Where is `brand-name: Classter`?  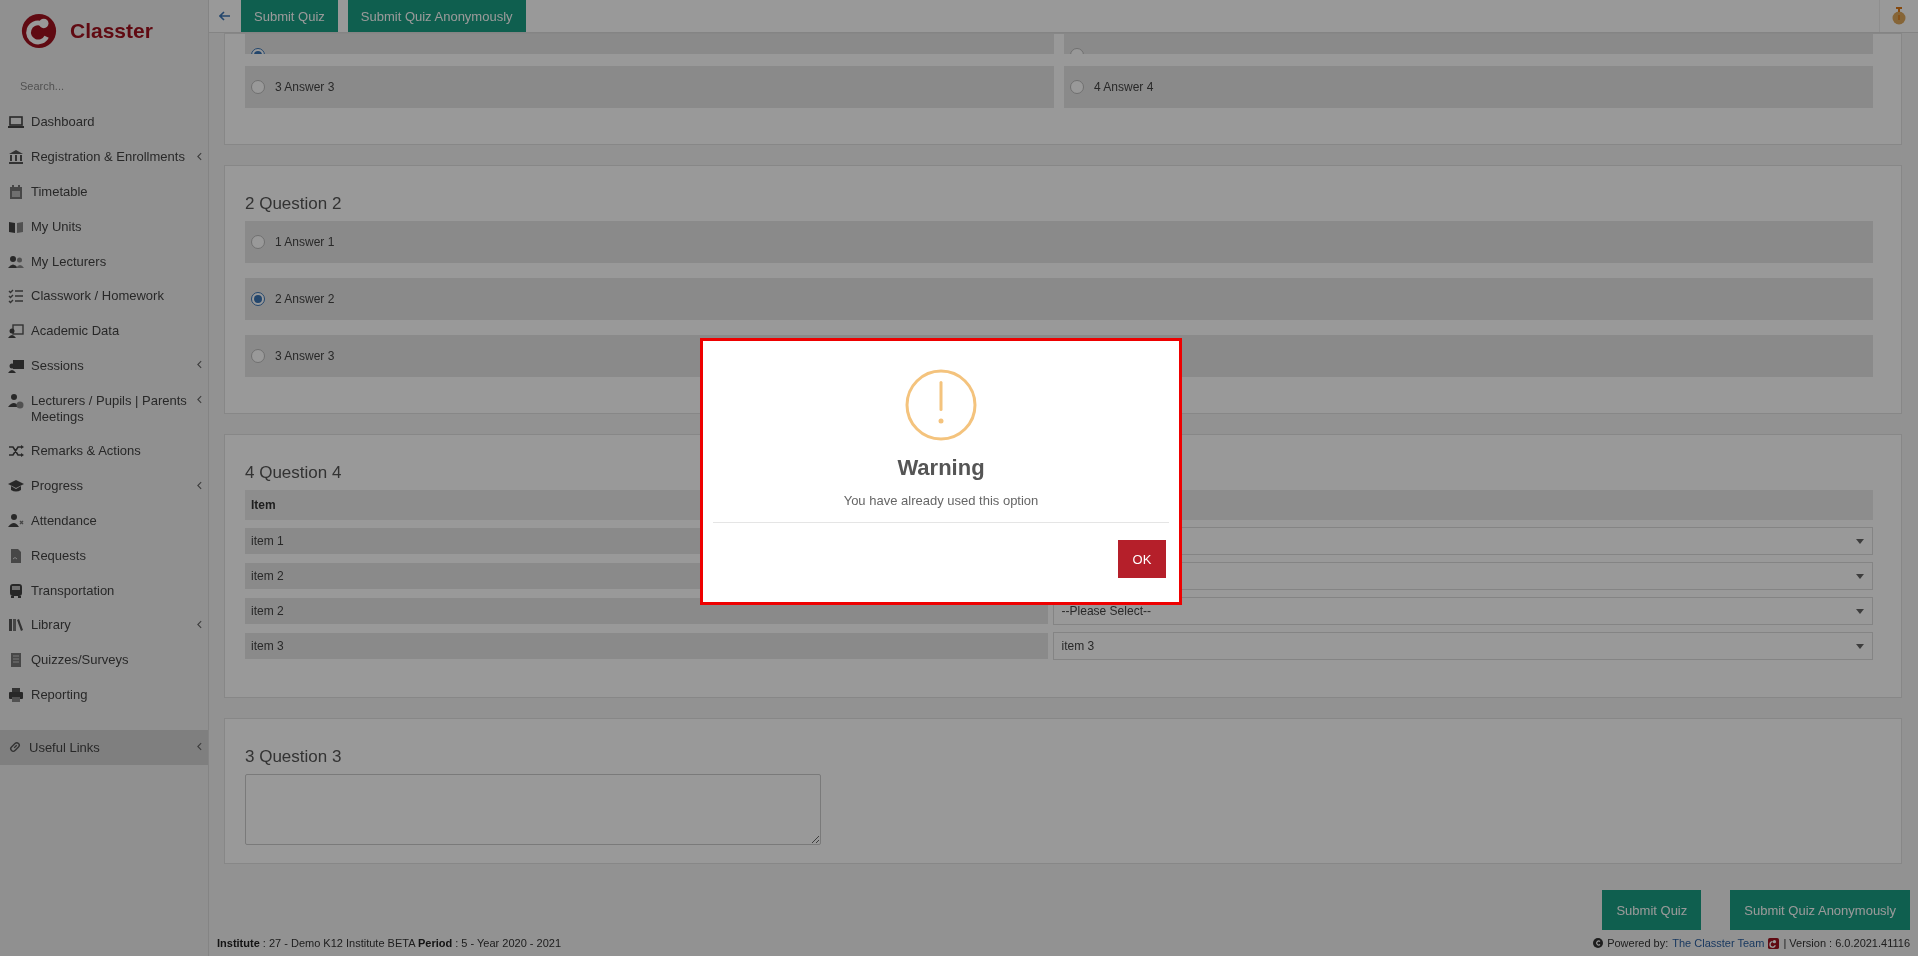
brand-name: Classter is located at coordinates (111, 31).